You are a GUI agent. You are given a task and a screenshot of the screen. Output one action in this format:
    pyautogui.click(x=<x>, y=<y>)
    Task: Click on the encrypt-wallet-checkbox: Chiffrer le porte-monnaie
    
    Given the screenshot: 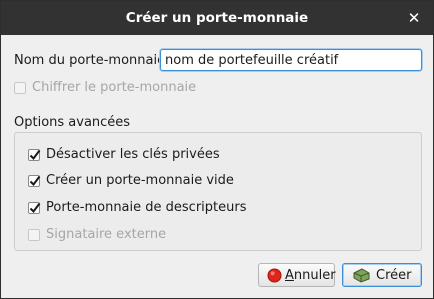 What is the action you would take?
    pyautogui.click(x=114, y=89)
    